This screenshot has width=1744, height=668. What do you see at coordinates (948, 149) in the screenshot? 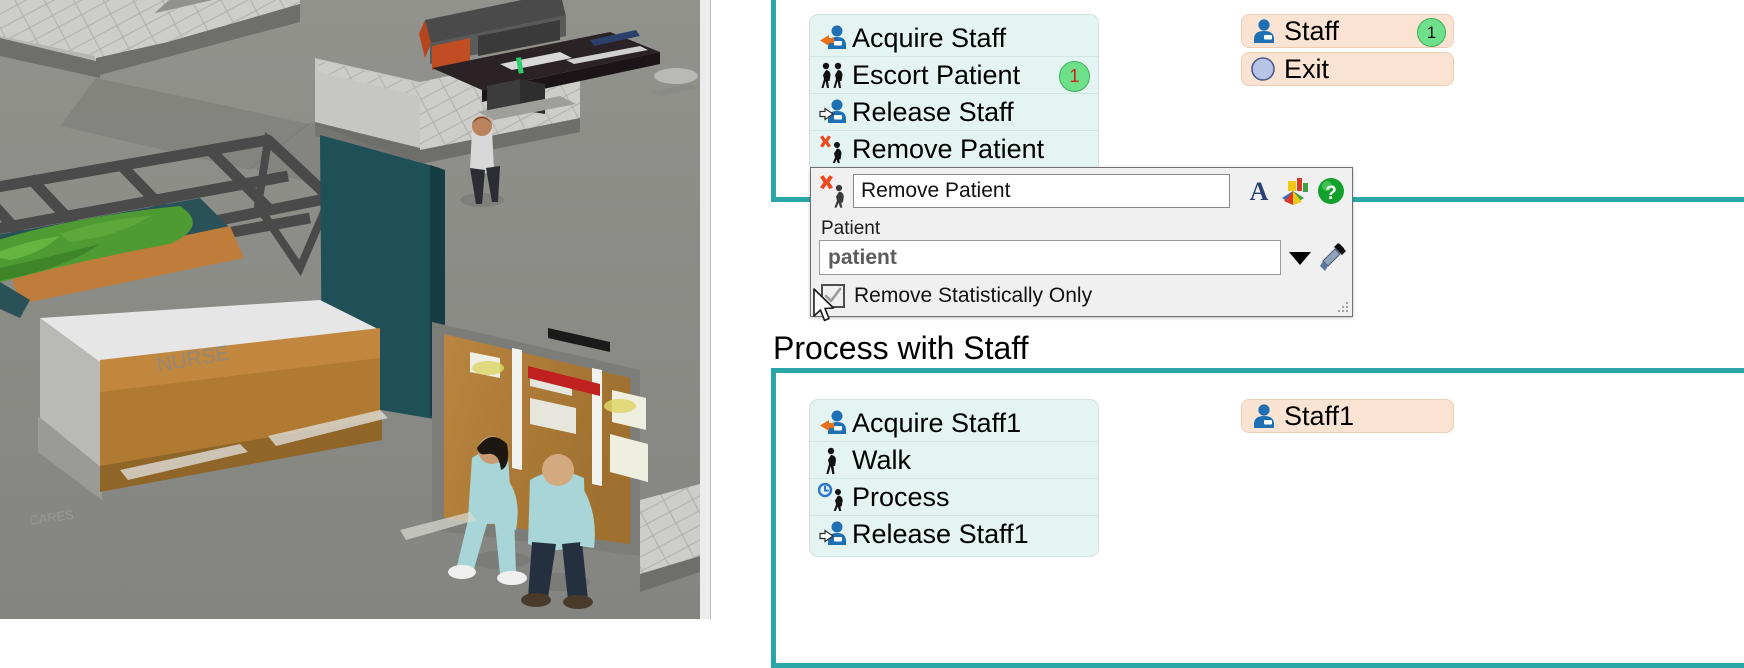
I see `action-label: Remove Patient` at bounding box center [948, 149].